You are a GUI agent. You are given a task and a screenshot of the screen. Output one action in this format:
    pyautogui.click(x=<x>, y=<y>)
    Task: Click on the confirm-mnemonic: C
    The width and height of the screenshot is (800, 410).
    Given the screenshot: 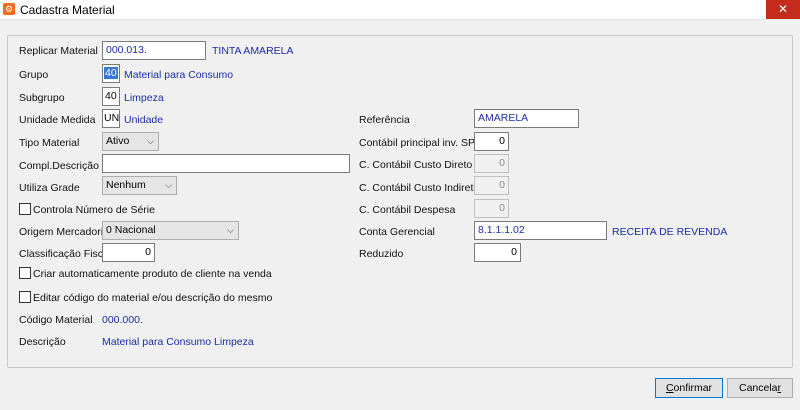 What is the action you would take?
    pyautogui.click(x=669, y=388)
    